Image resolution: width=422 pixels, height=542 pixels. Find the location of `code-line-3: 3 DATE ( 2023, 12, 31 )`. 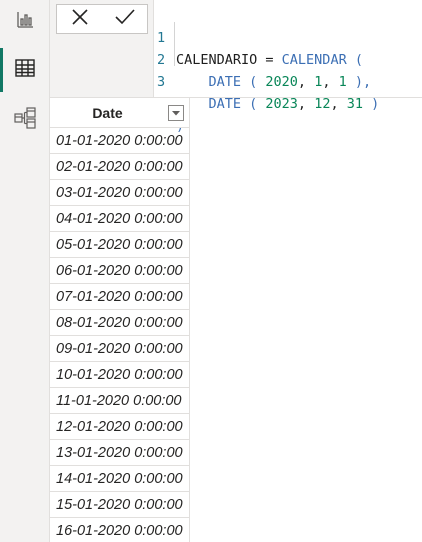

code-line-3: 3 DATE ( 2023, 12, 31 ) is located at coordinates (266, 80).